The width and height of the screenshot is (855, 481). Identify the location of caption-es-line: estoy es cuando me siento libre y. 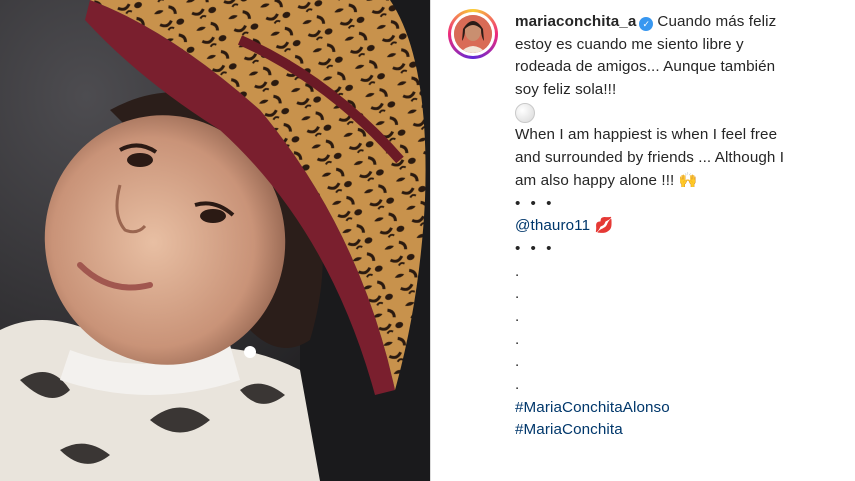
(629, 44).